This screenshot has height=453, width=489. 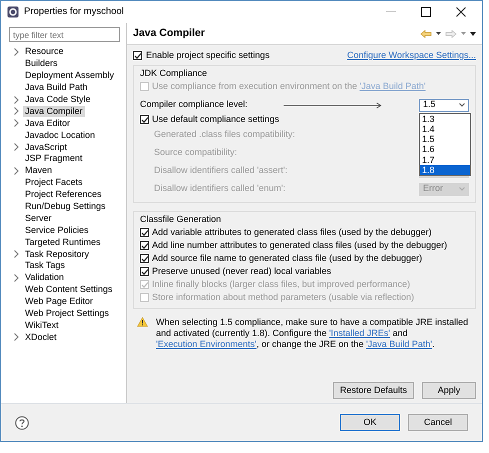 What do you see at coordinates (41, 325) in the screenshot?
I see `tree-item: WikiText` at bounding box center [41, 325].